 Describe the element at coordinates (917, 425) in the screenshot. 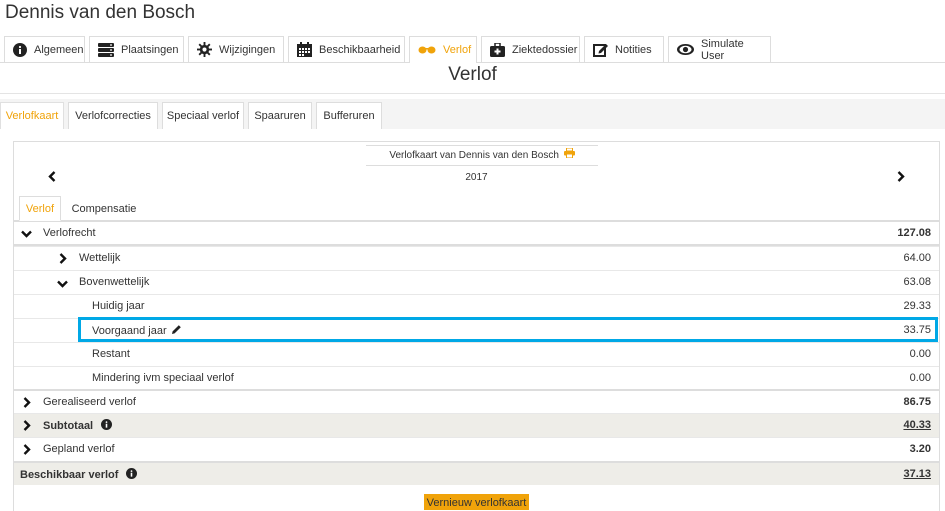

I see `row-value: 40.33` at that location.